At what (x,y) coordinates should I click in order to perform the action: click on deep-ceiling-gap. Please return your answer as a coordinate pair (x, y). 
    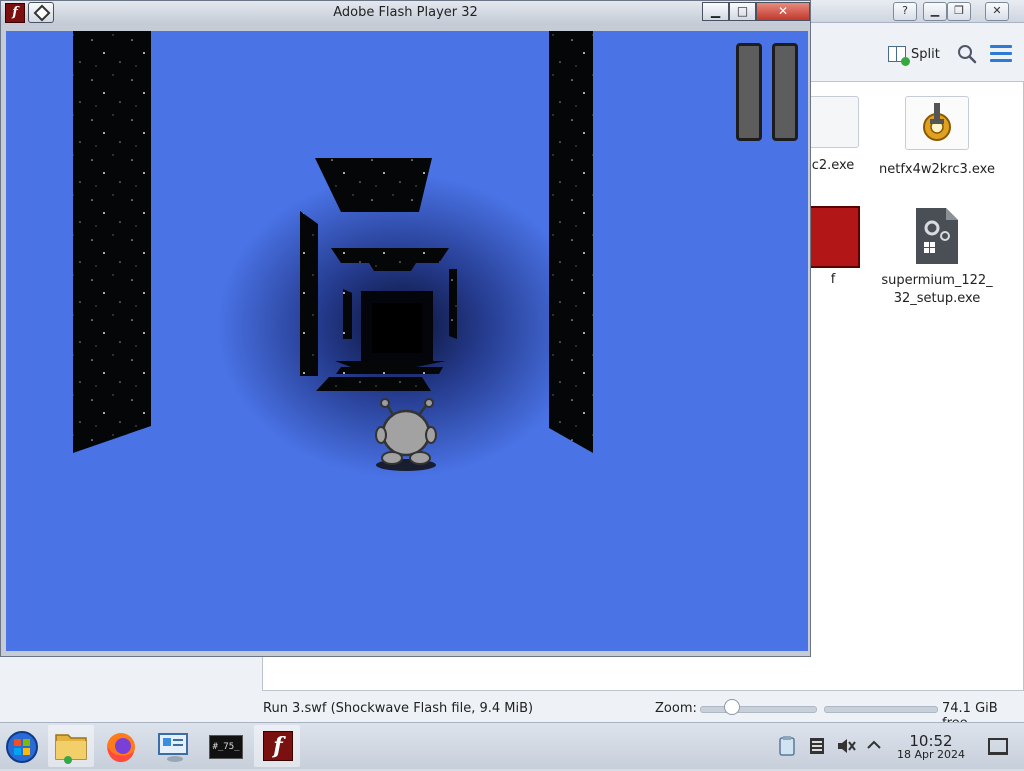
    Looking at the image, I should click on (390, 255).